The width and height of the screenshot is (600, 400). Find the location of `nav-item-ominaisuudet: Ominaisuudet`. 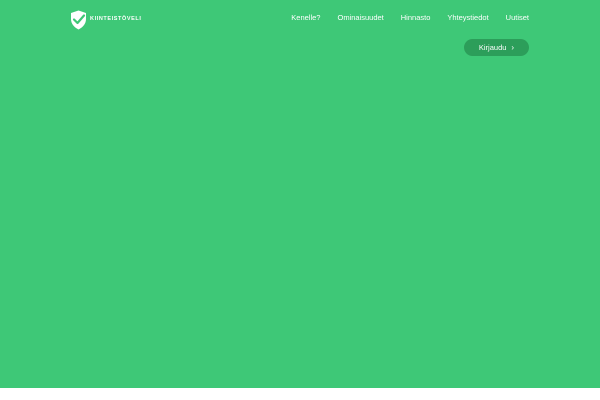

nav-item-ominaisuudet: Ominaisuudet is located at coordinates (360, 18).